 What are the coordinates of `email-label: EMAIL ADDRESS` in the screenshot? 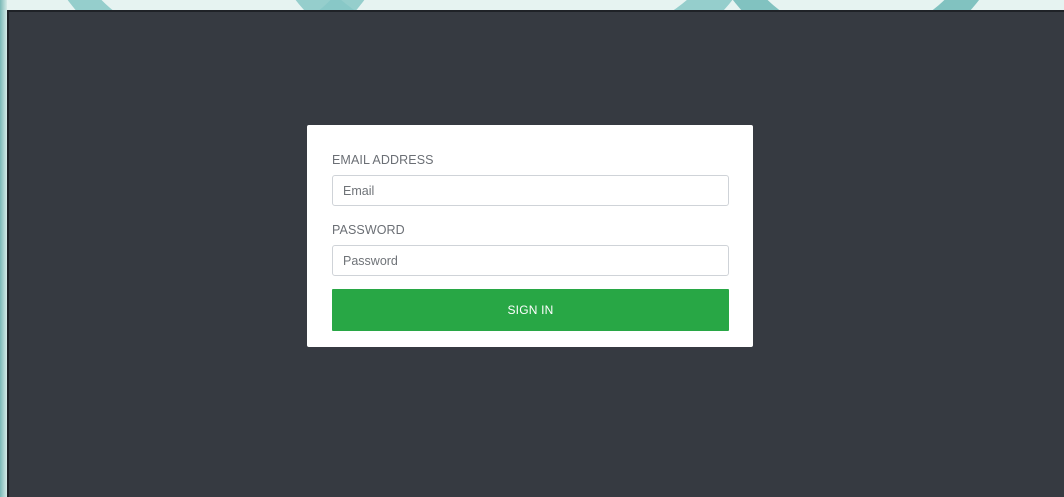 It's located at (383, 160).